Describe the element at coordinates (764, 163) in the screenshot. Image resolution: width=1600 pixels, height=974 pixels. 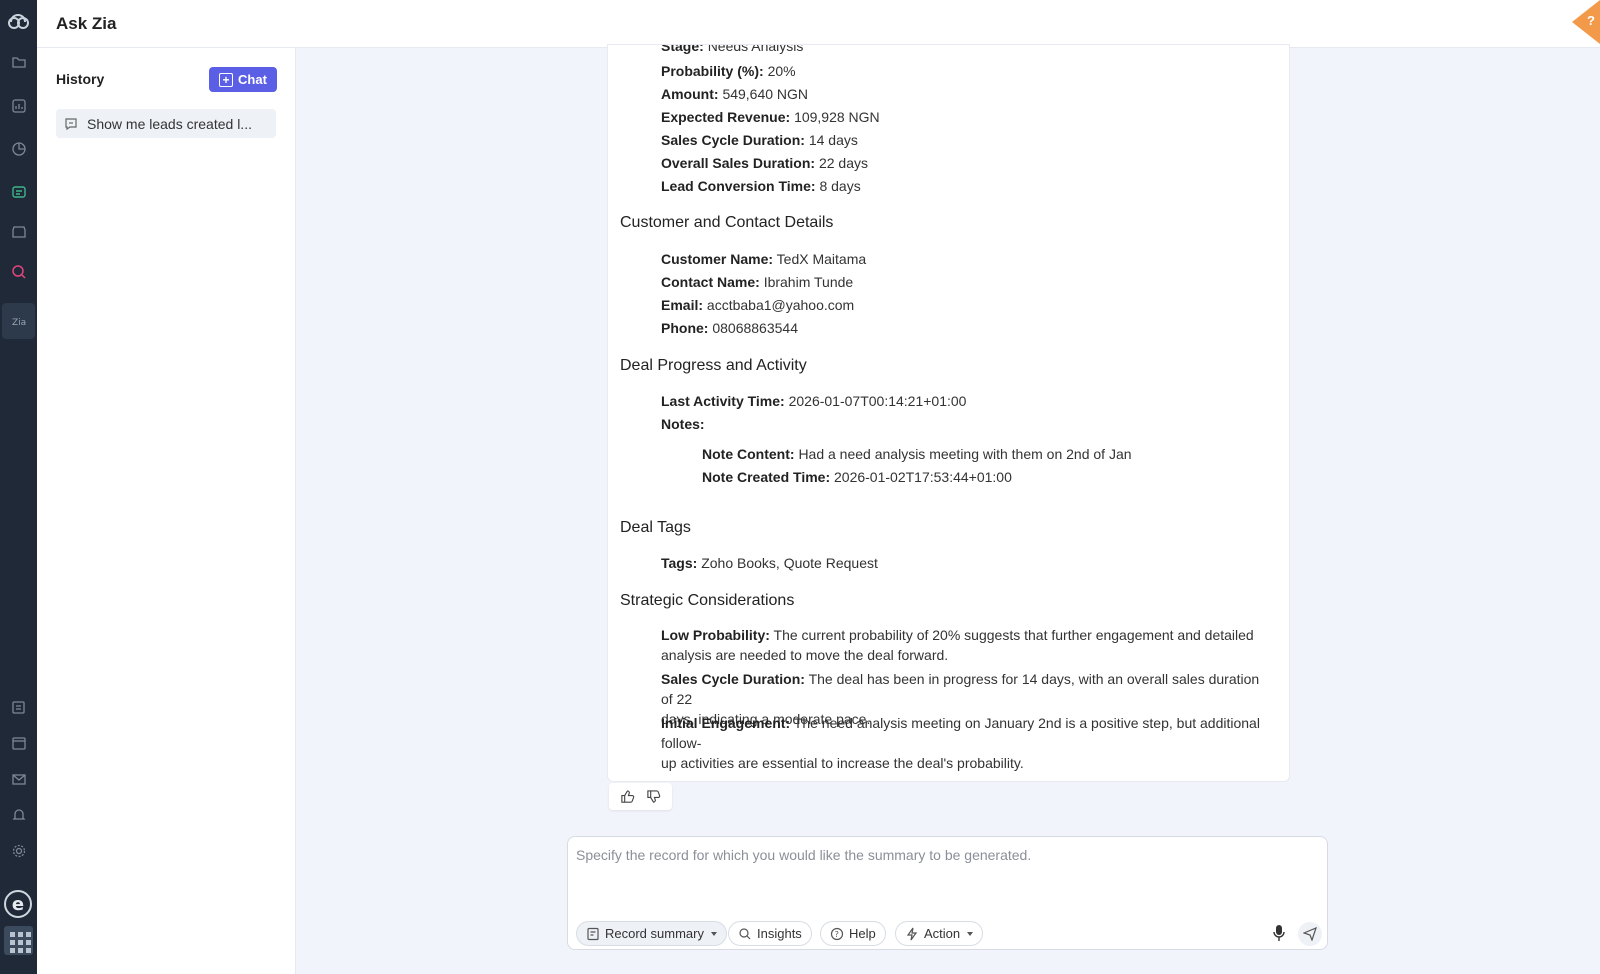
I see `deal-field-row: Overall Sales Duration: 22 days` at that location.